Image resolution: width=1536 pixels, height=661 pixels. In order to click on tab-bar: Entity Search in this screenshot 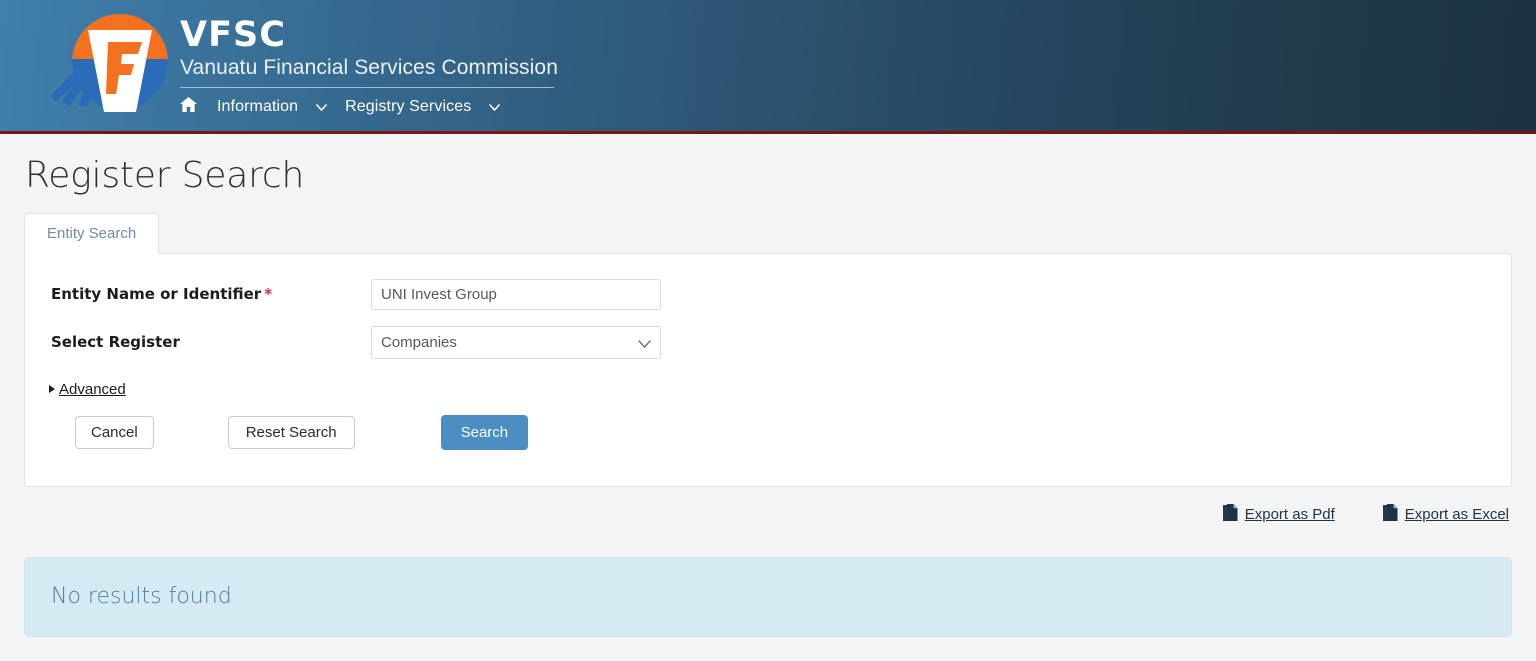, I will do `click(768, 233)`.